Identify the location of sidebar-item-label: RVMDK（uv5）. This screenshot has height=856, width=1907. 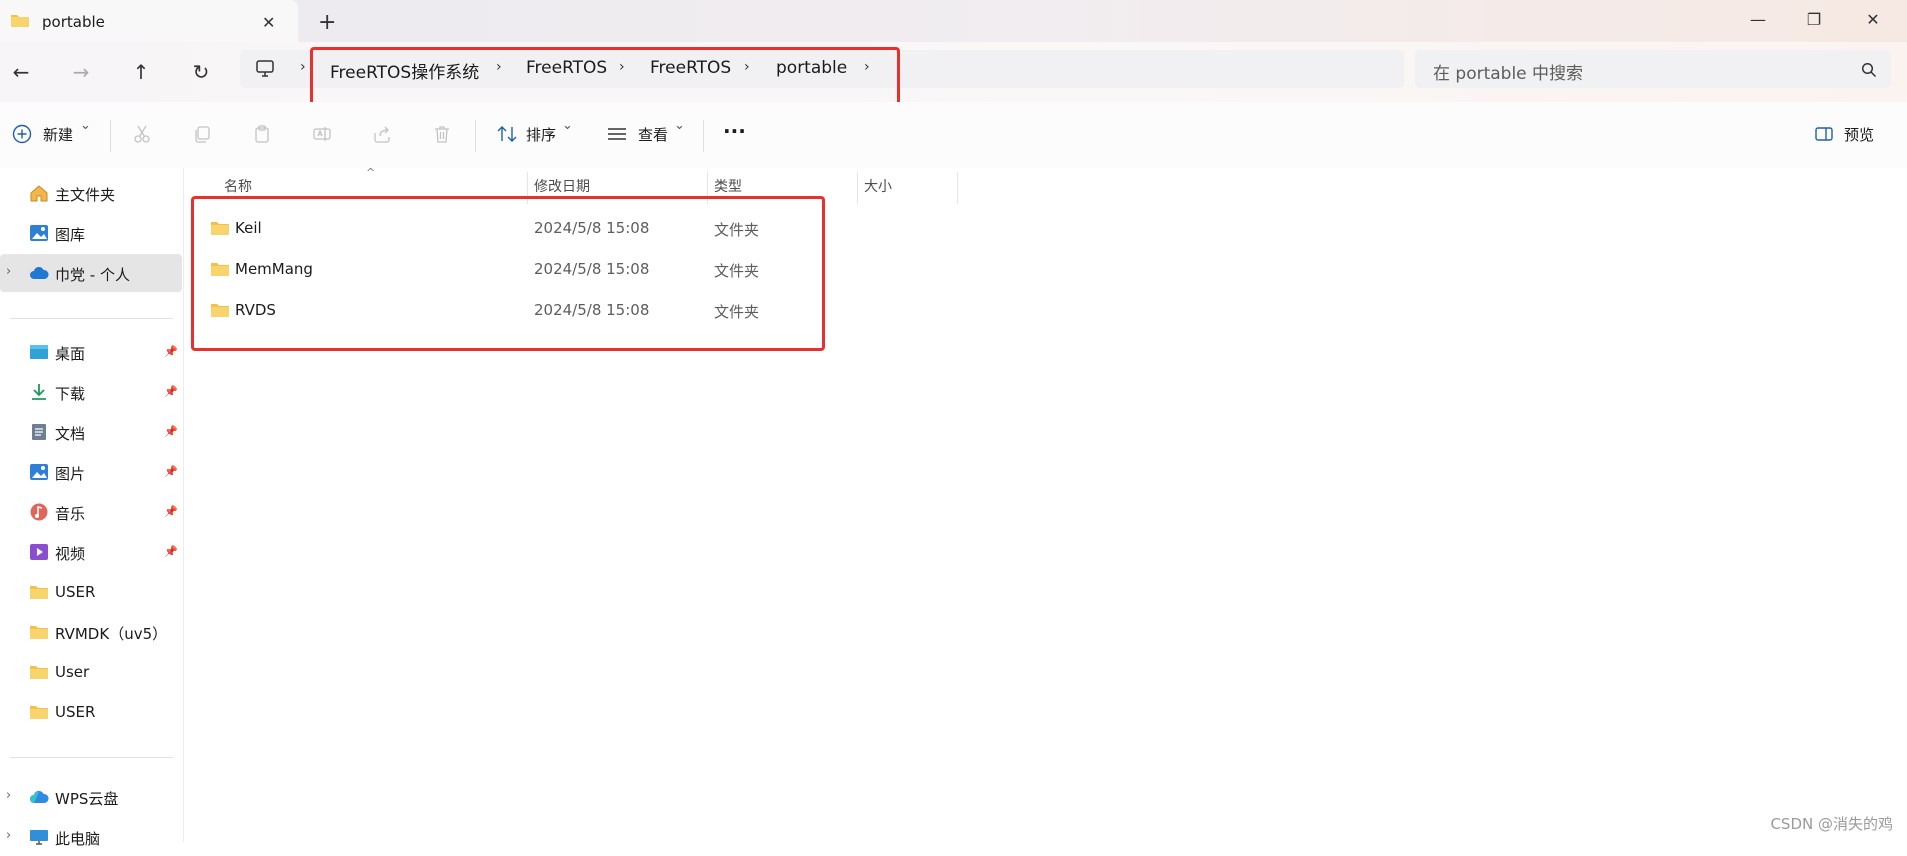
(111, 634).